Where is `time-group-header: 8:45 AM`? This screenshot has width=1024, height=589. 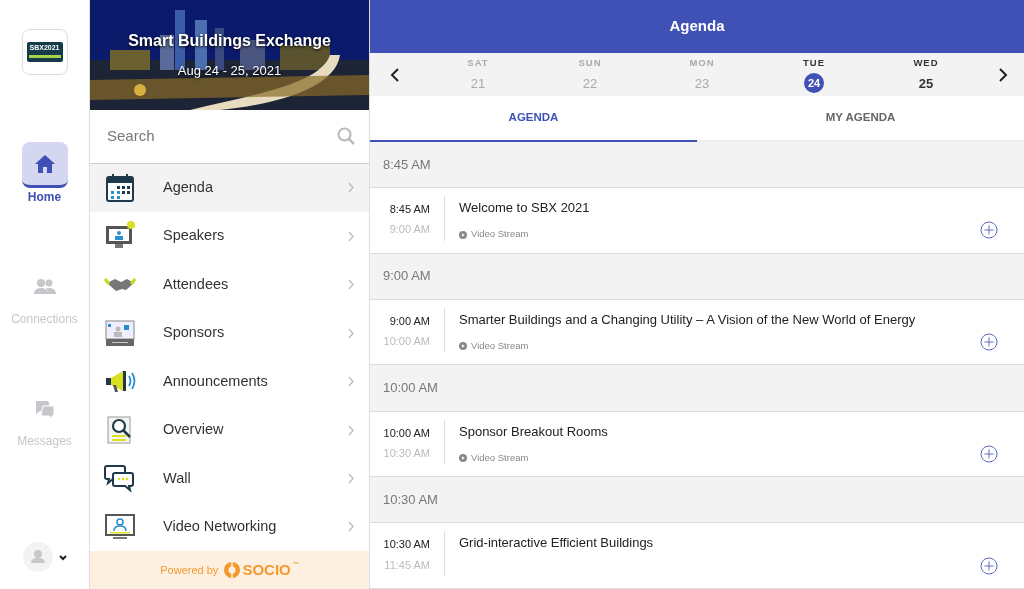 time-group-header: 8:45 AM is located at coordinates (697, 164).